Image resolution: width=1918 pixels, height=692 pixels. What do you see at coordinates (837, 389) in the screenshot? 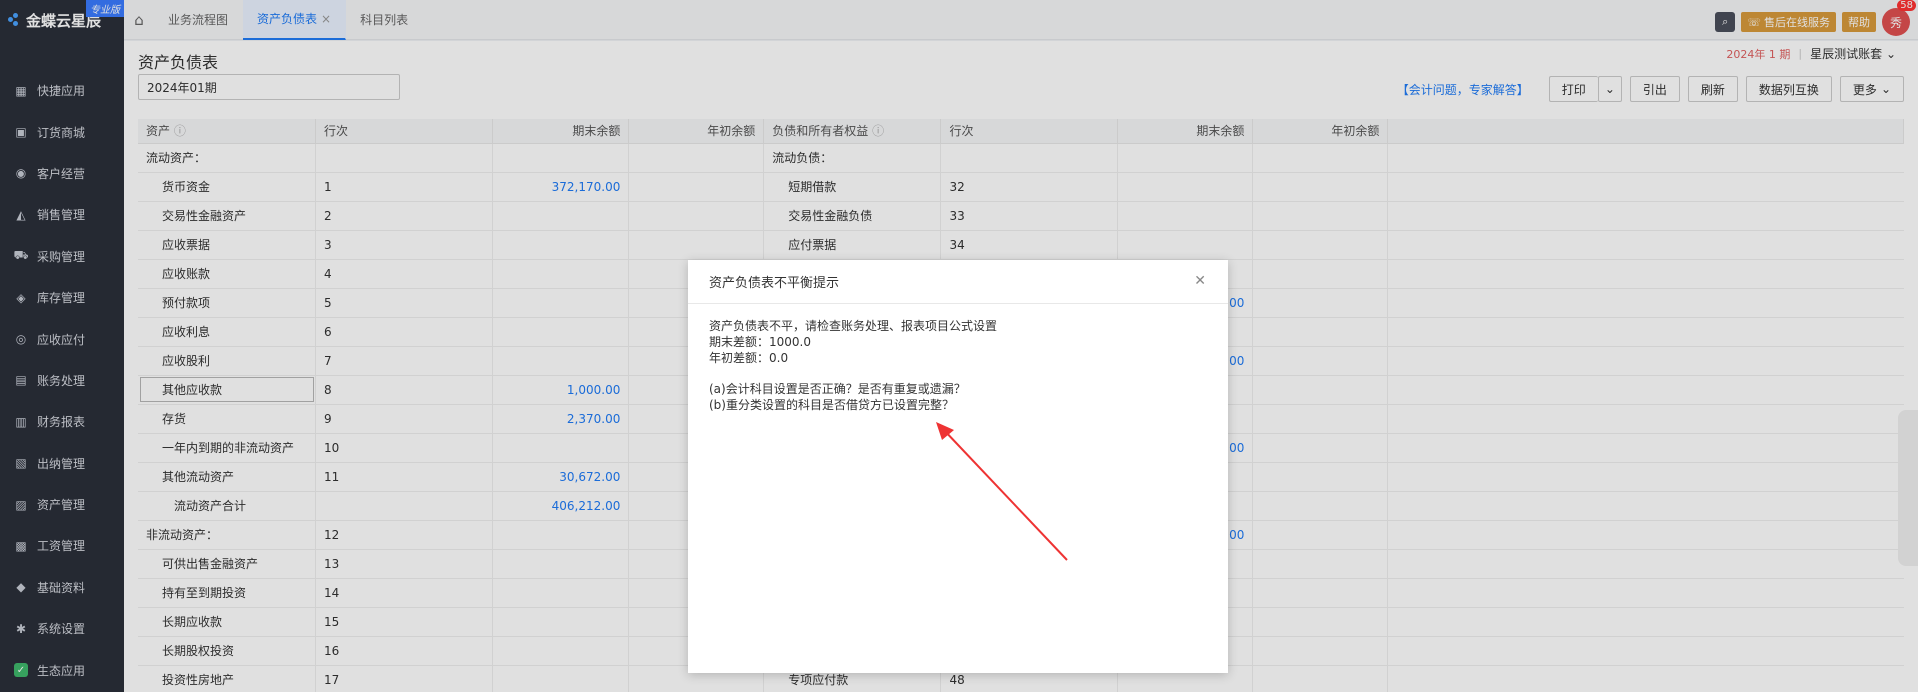
I see `check-item-a: (a)会计科目设置是否正确？是否有重复或遗漏？` at bounding box center [837, 389].